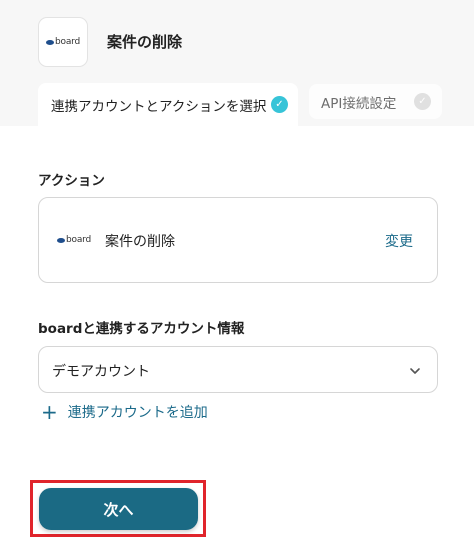 The height and width of the screenshot is (560, 474). What do you see at coordinates (141, 329) in the screenshot?
I see `account-section-label: boardと連携するアカウント情報` at bounding box center [141, 329].